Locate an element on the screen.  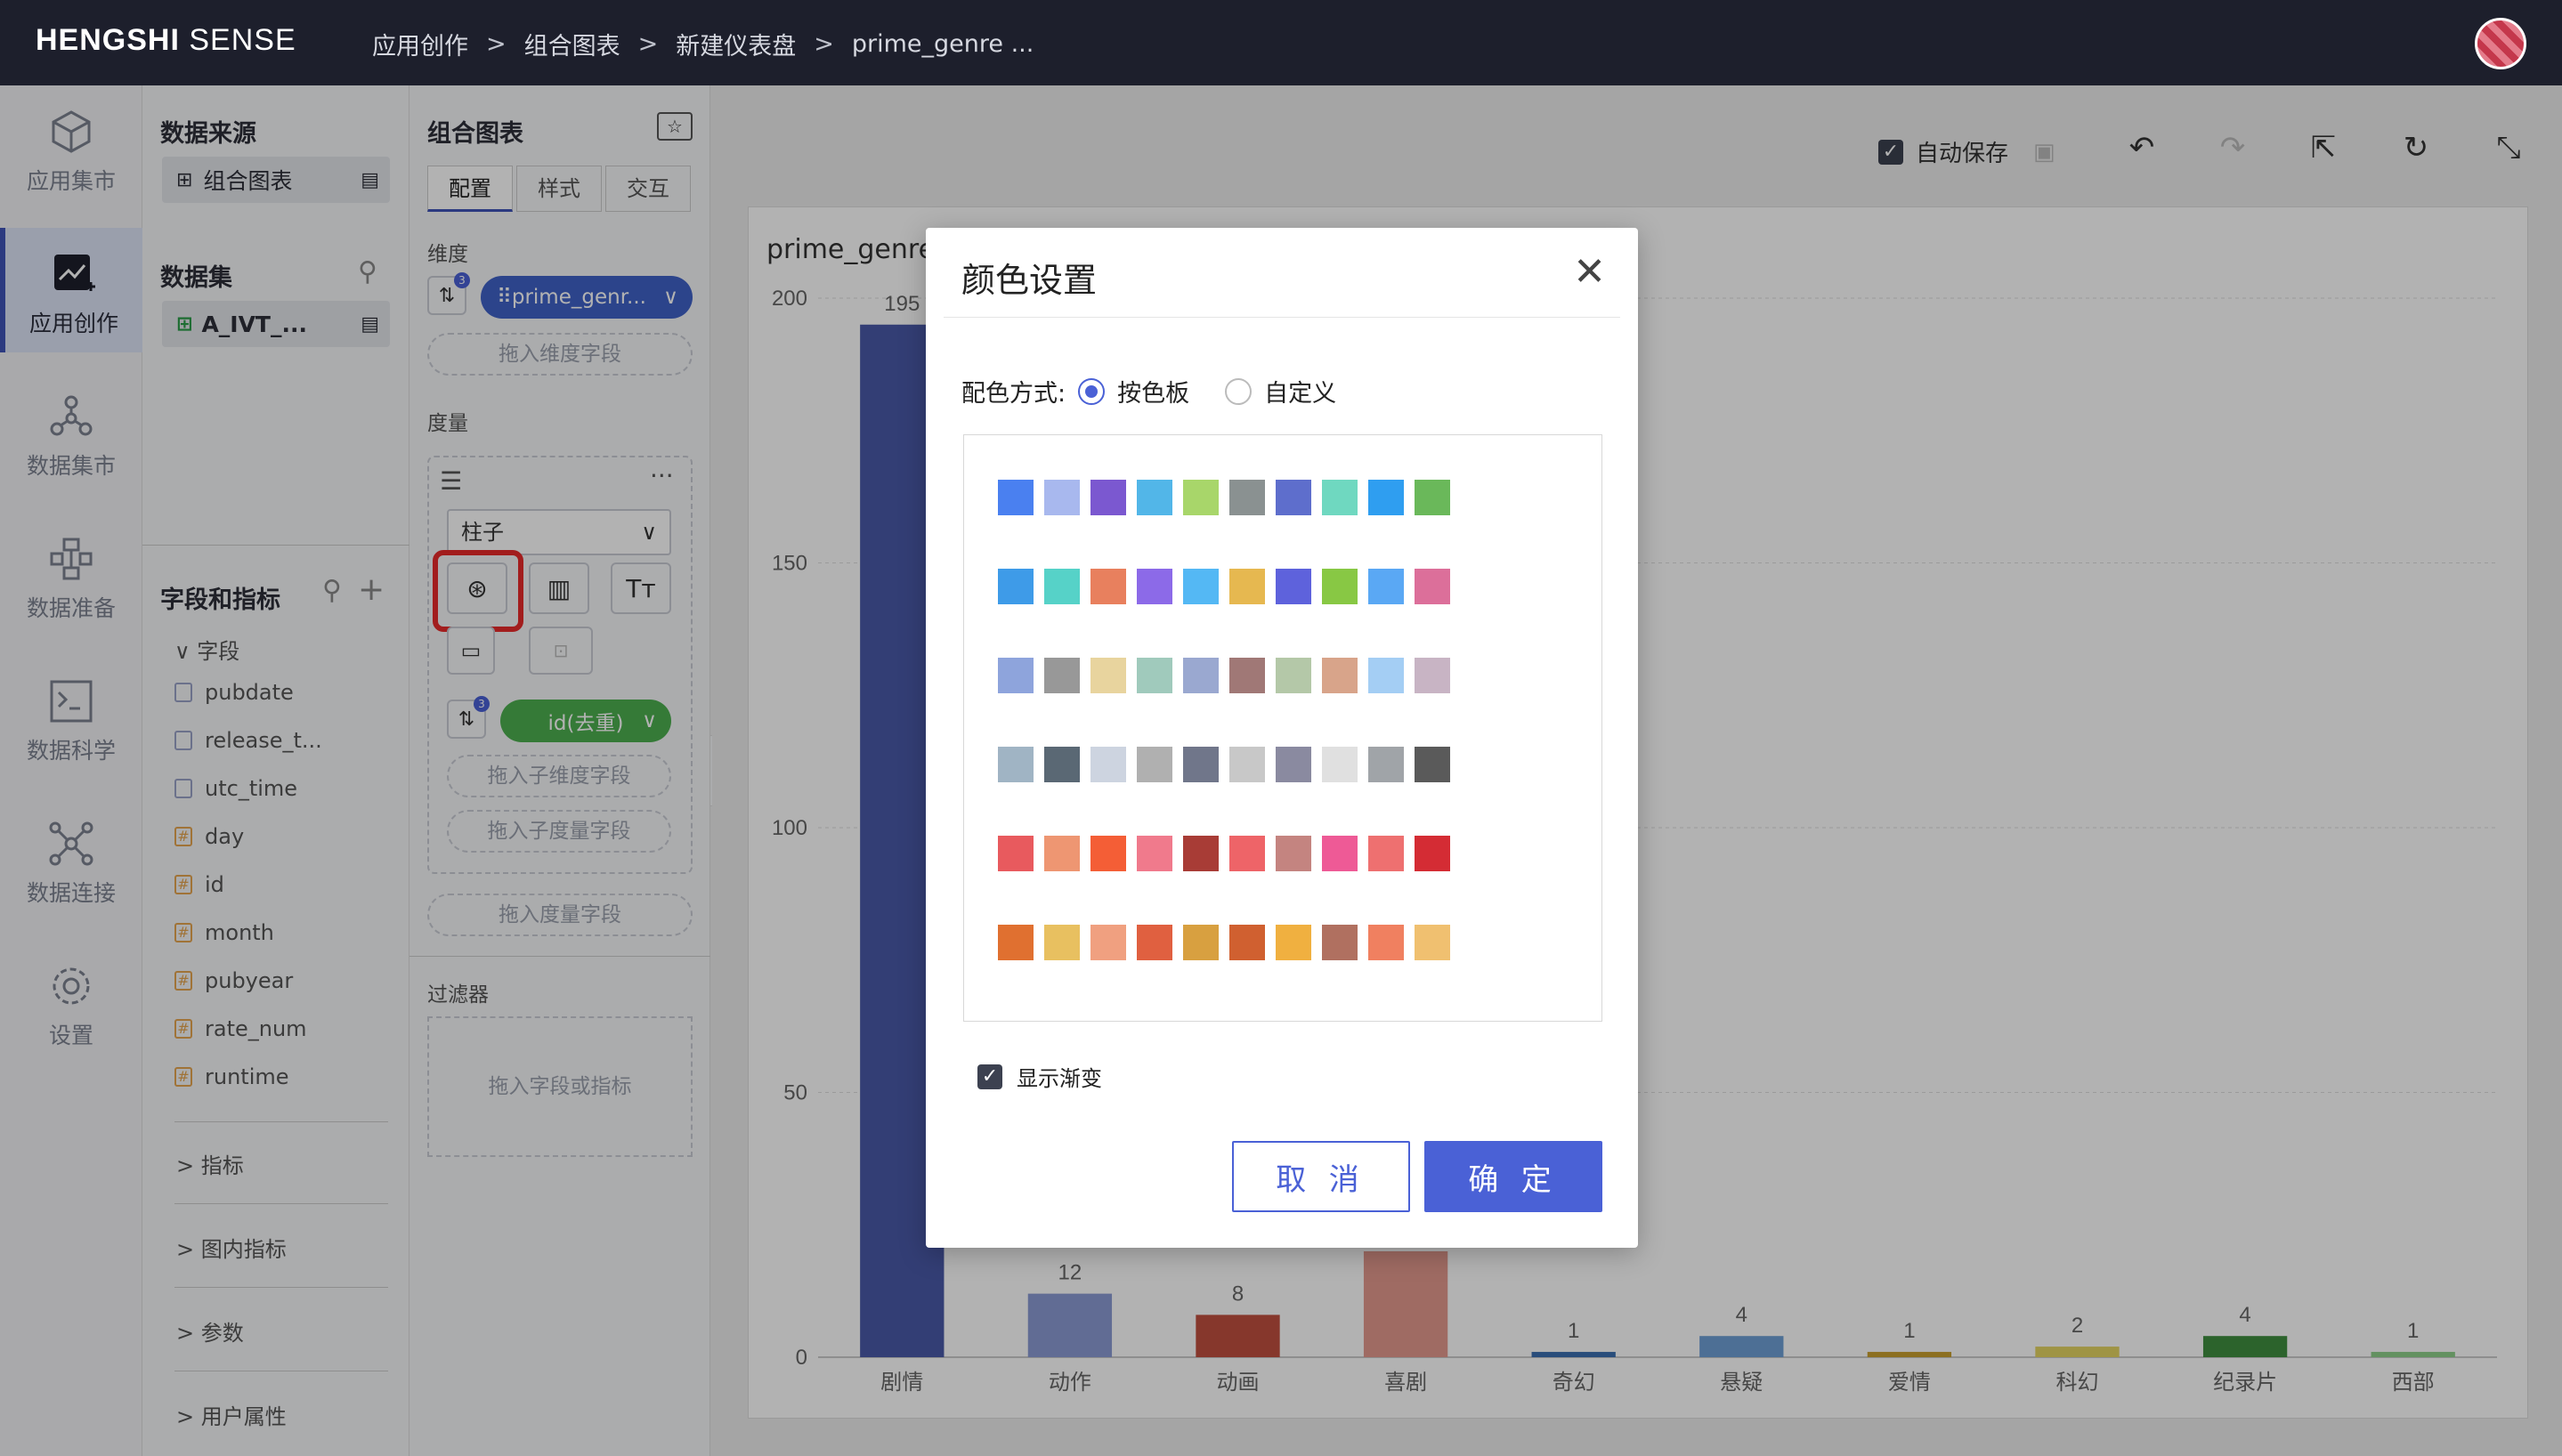
ok-button: 确 定 is located at coordinates (1513, 1176).